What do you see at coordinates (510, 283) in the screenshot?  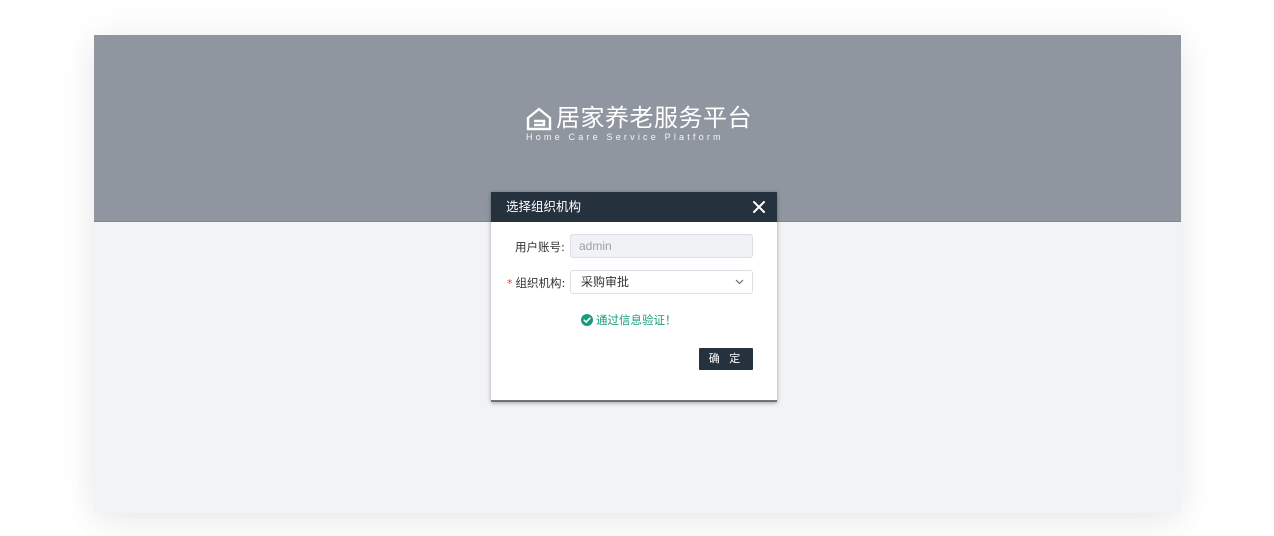 I see `required-mark: *` at bounding box center [510, 283].